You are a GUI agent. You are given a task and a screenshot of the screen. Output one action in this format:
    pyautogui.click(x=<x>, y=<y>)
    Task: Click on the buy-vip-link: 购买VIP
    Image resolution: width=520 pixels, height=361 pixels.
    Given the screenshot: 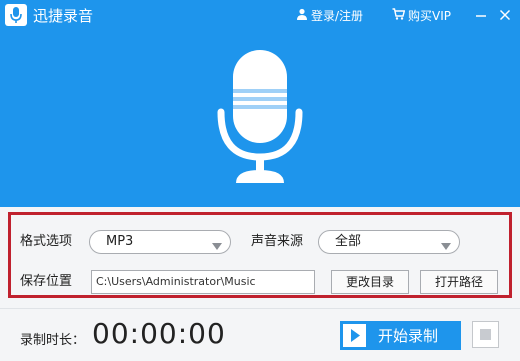 What is the action you would take?
    pyautogui.click(x=421, y=16)
    